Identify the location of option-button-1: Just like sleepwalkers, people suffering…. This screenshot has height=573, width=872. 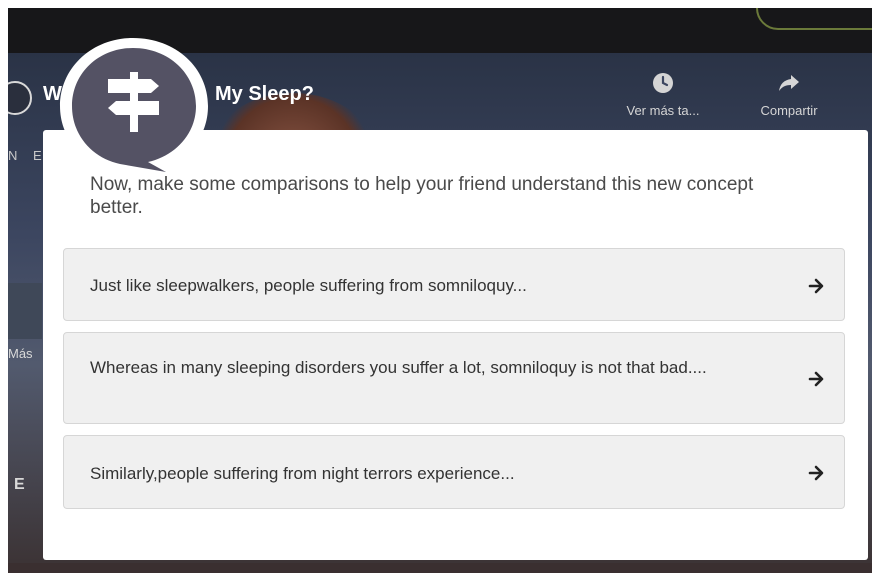
(454, 284).